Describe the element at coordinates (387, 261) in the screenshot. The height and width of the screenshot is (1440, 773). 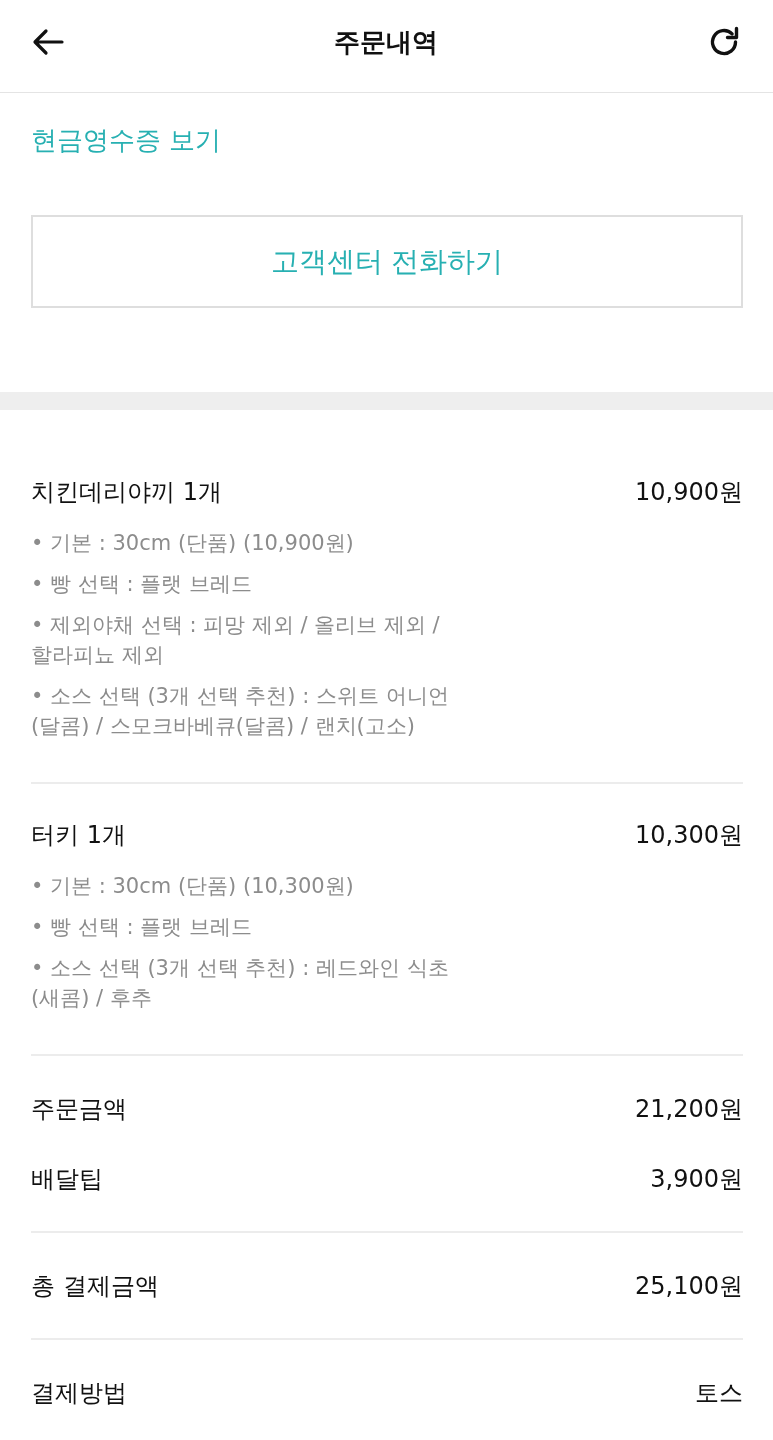
I see `call-customer-center-button: 고객센터 전화하기` at that location.